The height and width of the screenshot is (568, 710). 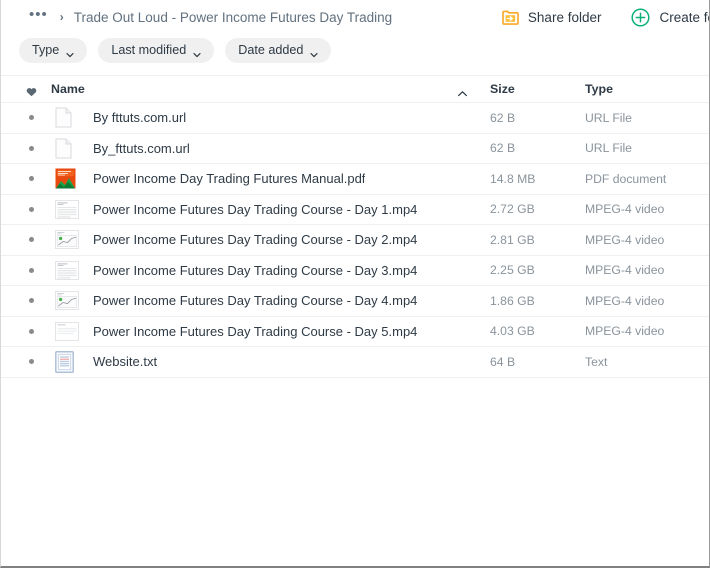 I want to click on file-name: Website.txt, so click(x=125, y=362).